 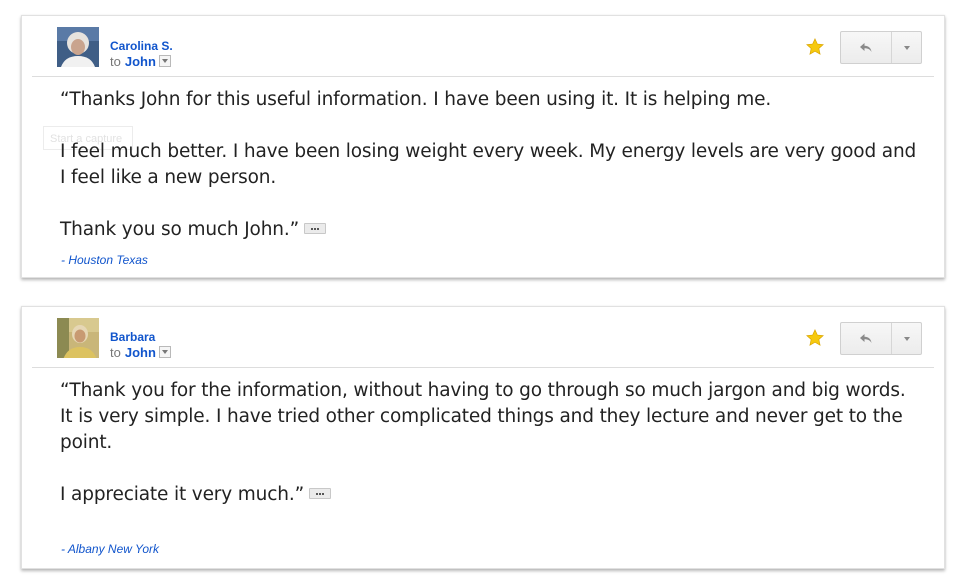 What do you see at coordinates (132, 337) in the screenshot?
I see `sender-name: Barbara` at bounding box center [132, 337].